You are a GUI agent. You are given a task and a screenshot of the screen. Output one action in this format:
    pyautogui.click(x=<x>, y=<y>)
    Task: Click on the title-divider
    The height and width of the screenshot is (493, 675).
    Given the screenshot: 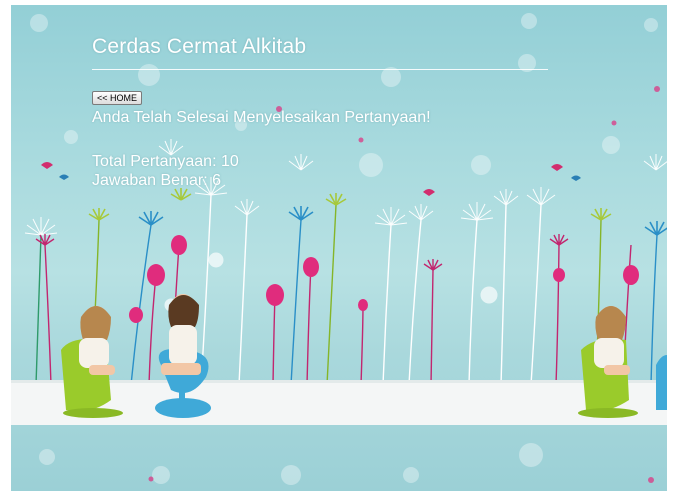 What is the action you would take?
    pyautogui.click(x=320, y=69)
    